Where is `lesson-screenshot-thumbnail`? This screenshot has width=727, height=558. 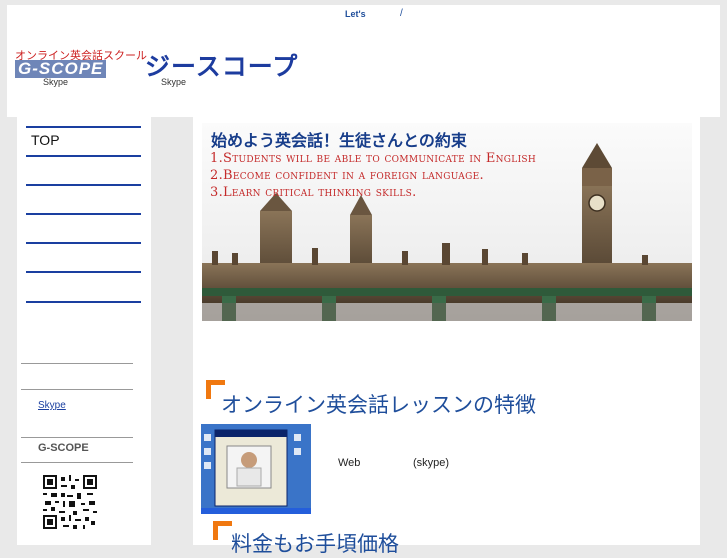
lesson-screenshot-thumbnail is located at coordinates (256, 469).